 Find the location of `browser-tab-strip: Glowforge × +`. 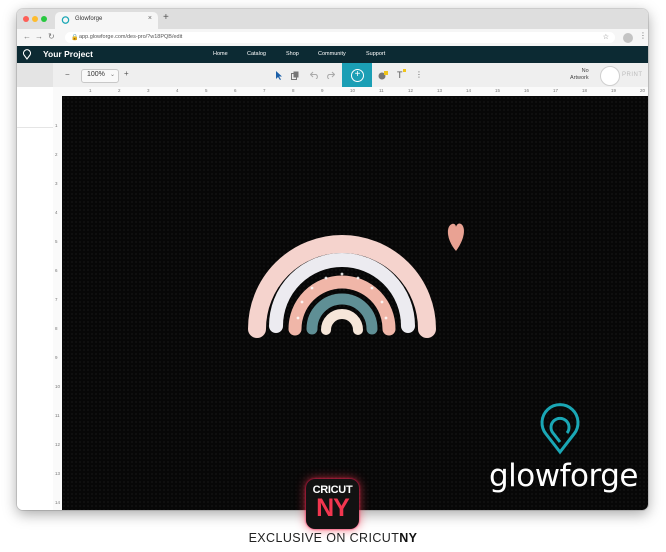

browser-tab-strip: Glowforge × + is located at coordinates (332, 19).